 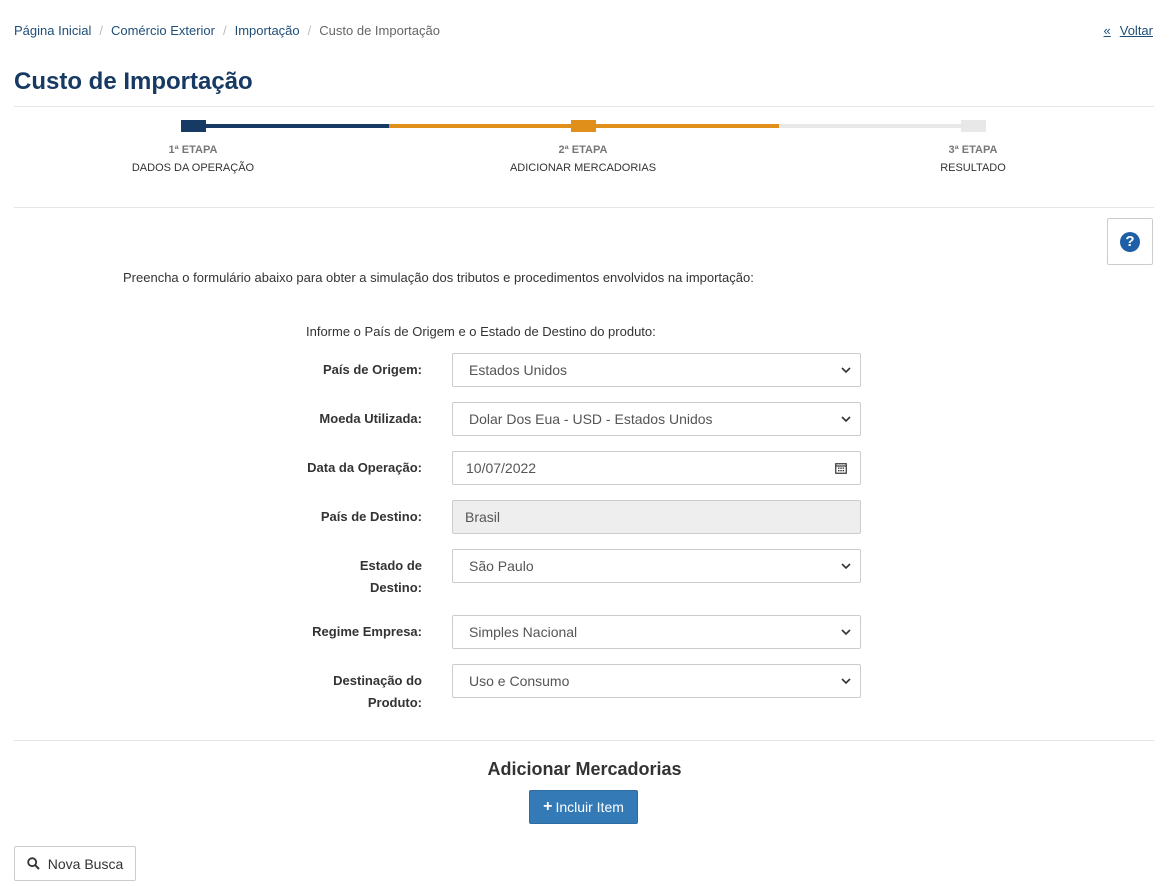 I want to click on regime-empresa-label: Regime Empresa:, so click(x=367, y=631).